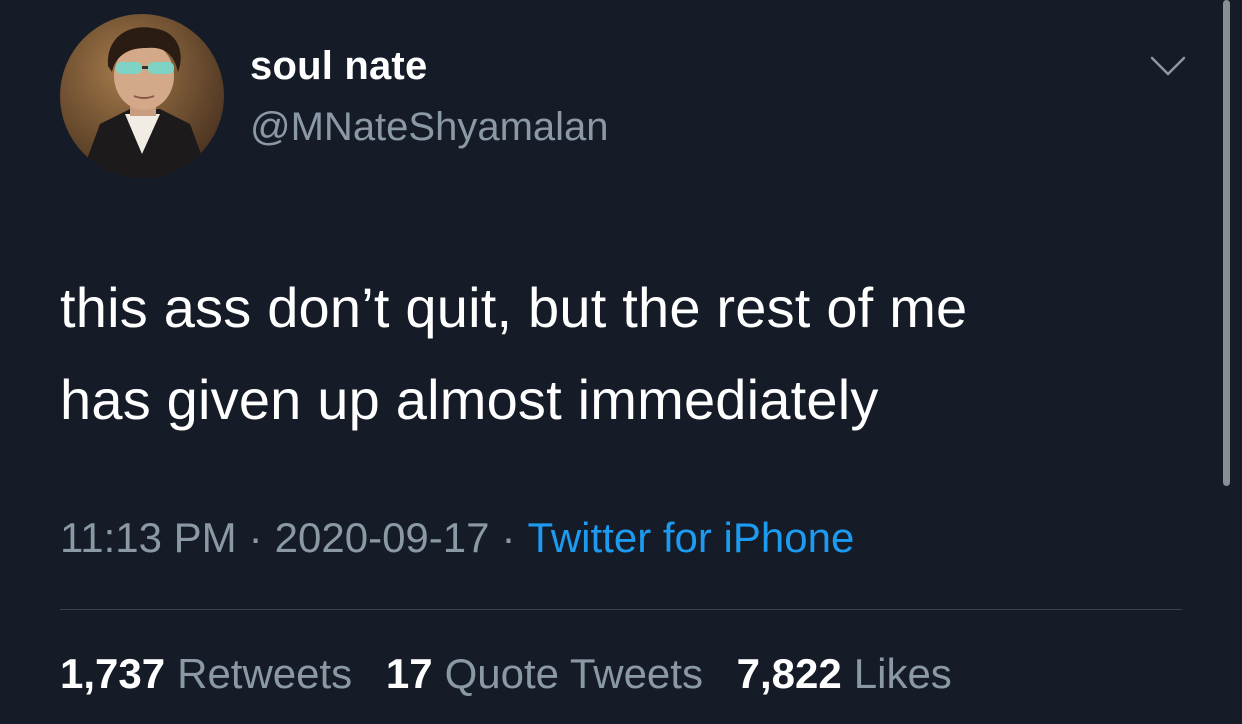 The height and width of the screenshot is (724, 1242). I want to click on tweet-meta: 11:13 PM · 2020-09-17 · Twitter for iPhone, so click(457, 538).